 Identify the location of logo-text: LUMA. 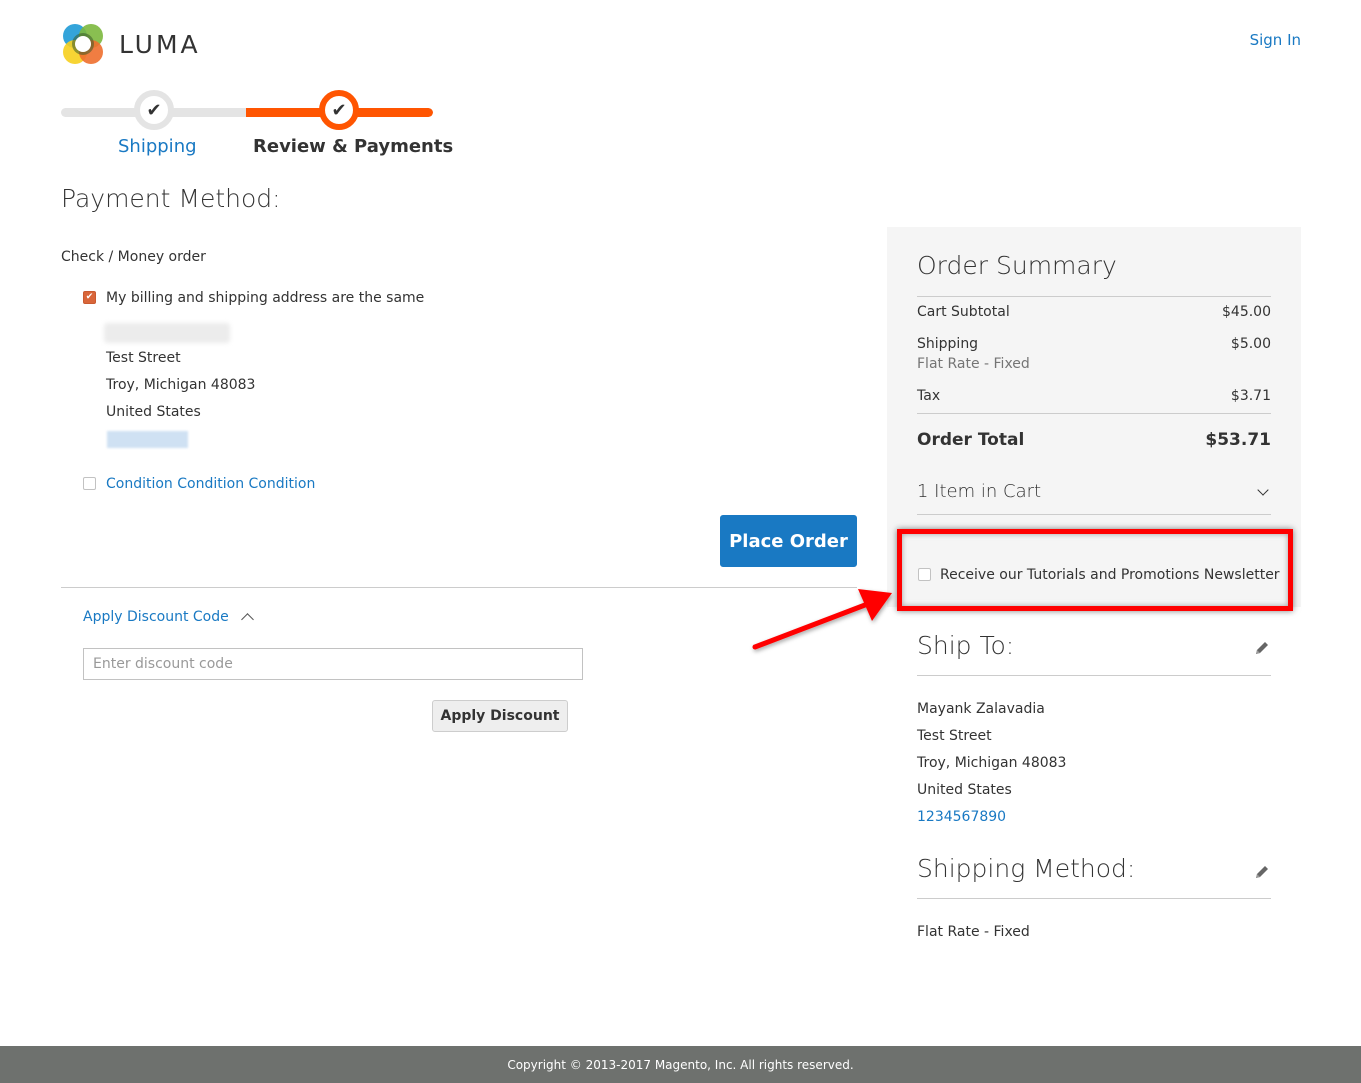
(160, 44).